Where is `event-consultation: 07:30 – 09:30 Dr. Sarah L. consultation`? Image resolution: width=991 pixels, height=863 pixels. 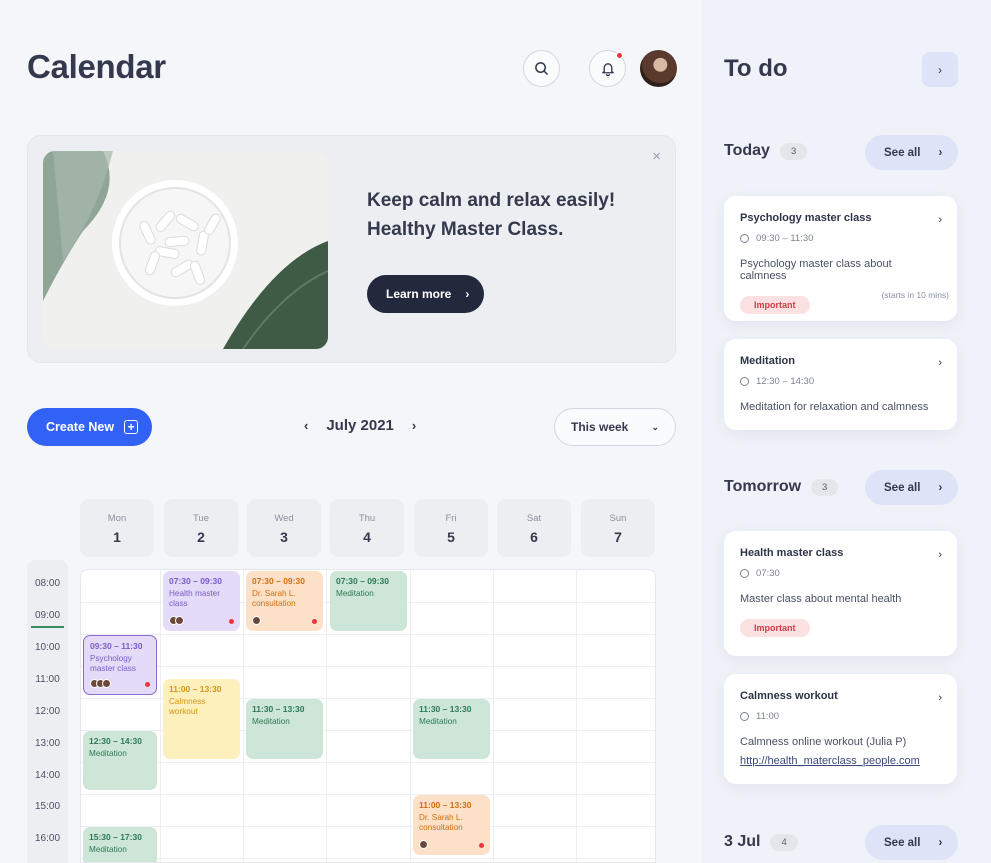 event-consultation: 07:30 – 09:30 Dr. Sarah L. consultation is located at coordinates (284, 601).